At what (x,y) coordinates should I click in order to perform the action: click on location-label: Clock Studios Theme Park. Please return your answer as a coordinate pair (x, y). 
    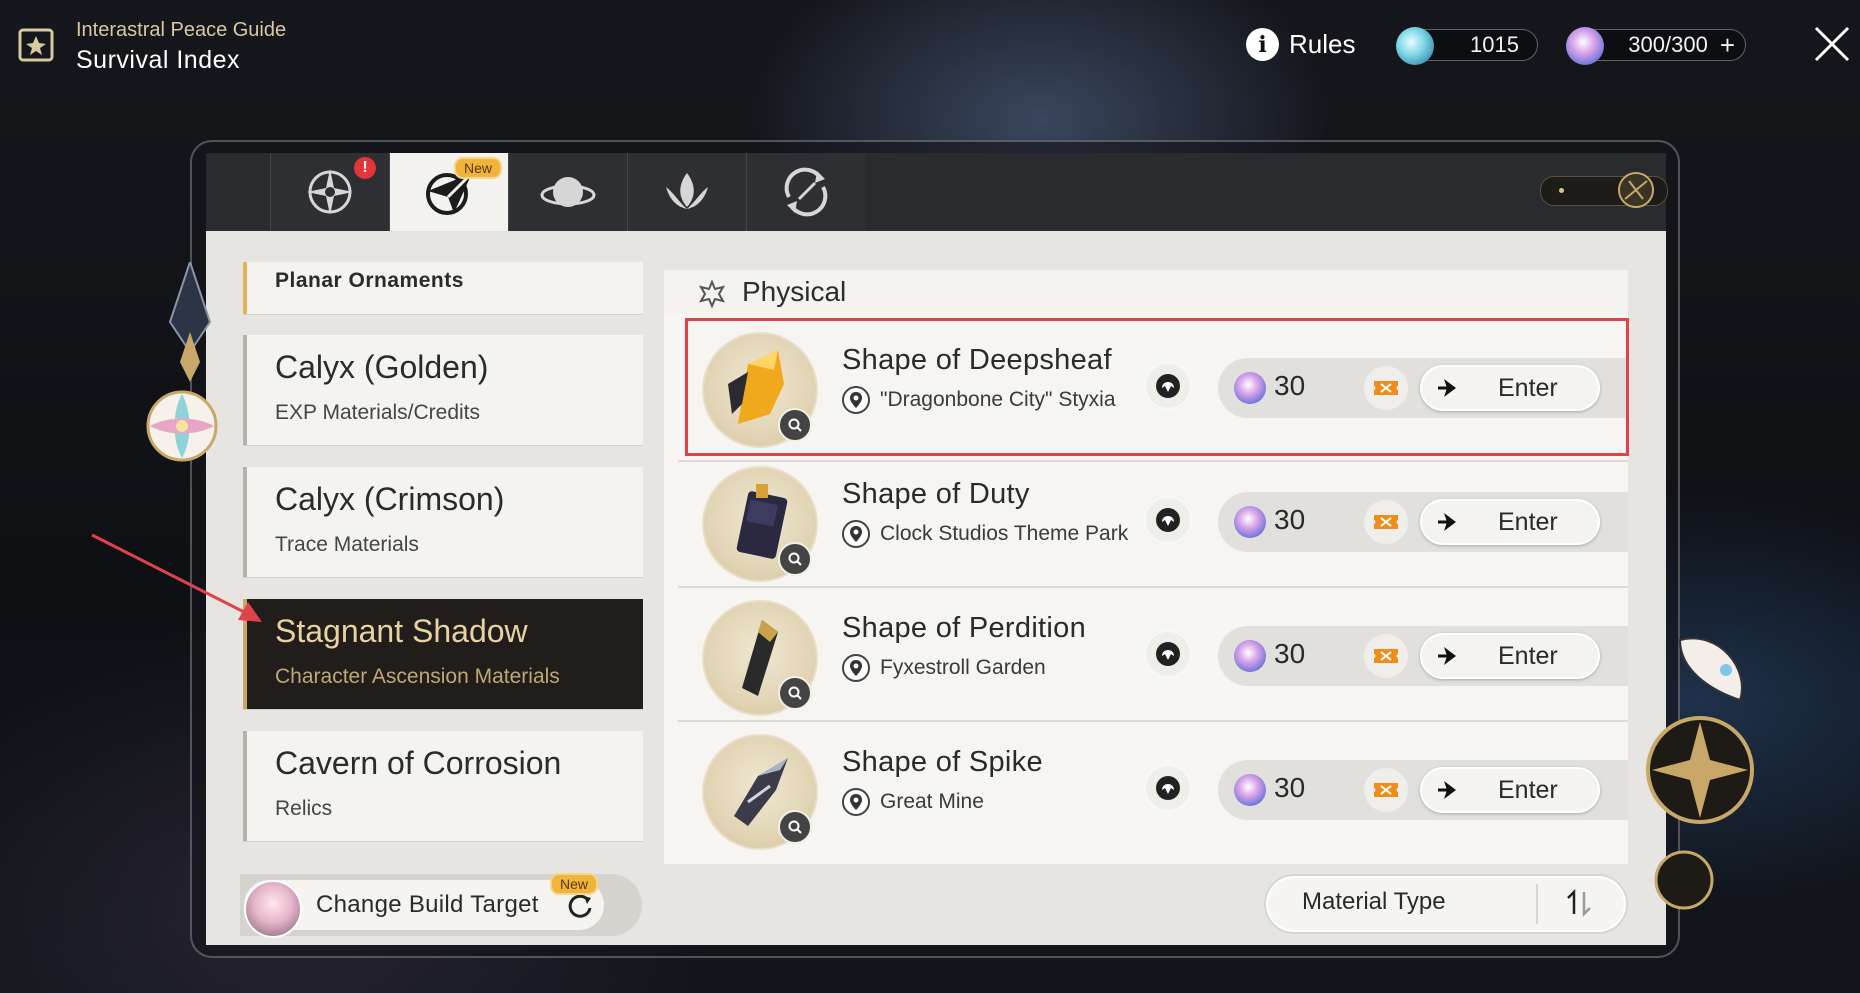
    Looking at the image, I should click on (1004, 533).